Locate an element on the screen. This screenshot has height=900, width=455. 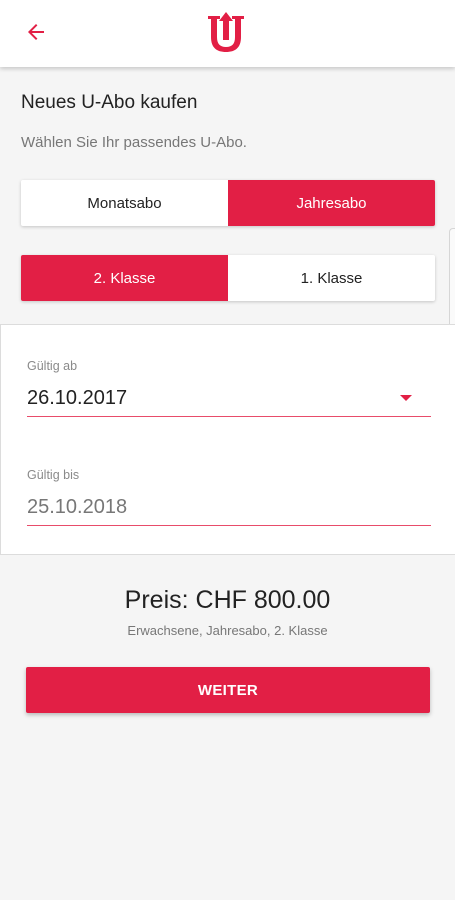
valid-from-value: 26.10.2017 is located at coordinates (77, 398).